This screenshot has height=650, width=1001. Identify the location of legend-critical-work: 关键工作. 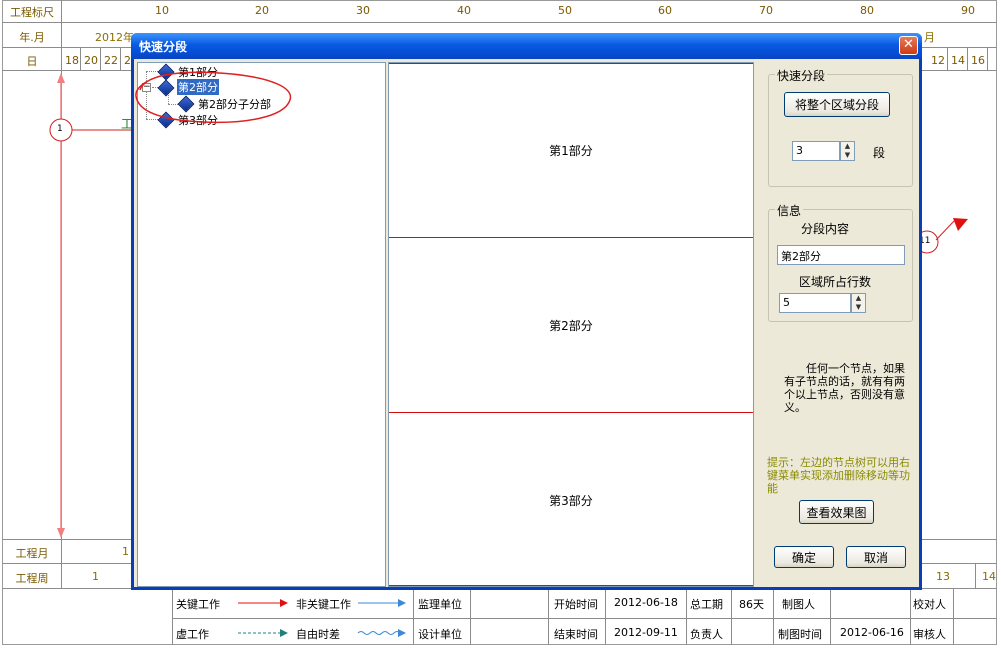
(198, 604).